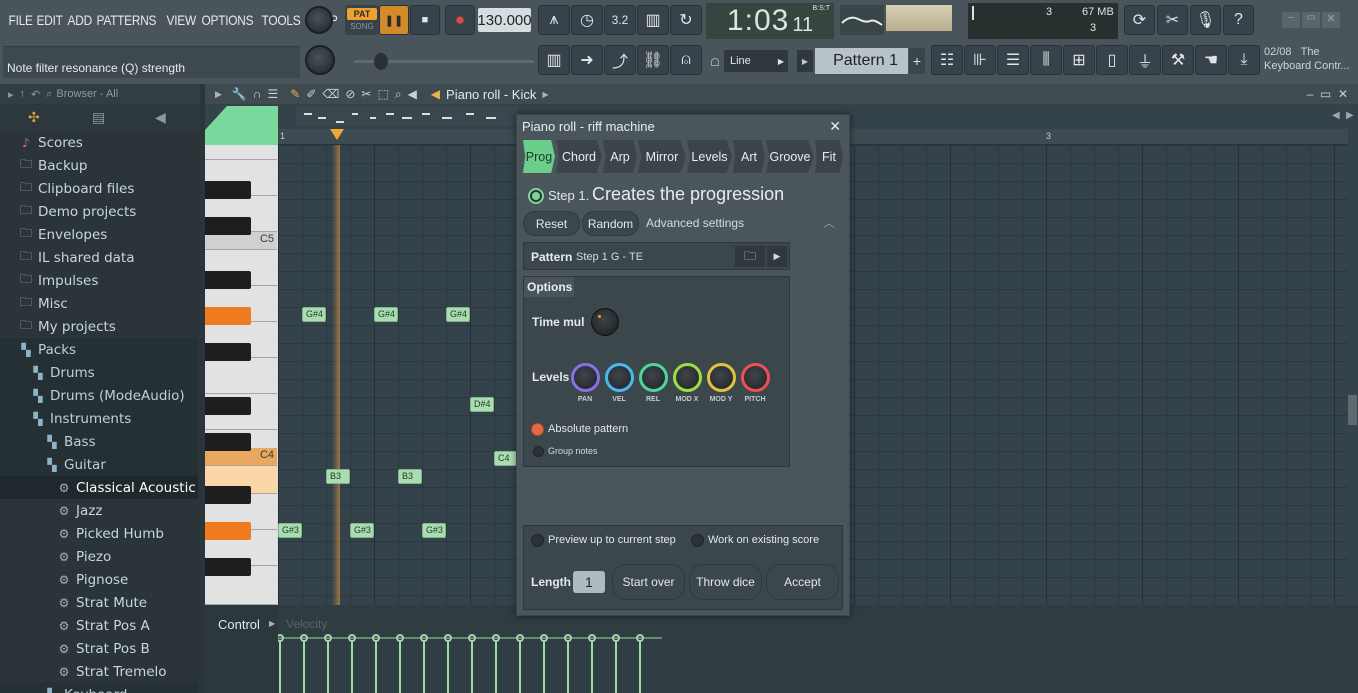  What do you see at coordinates (861, 61) in the screenshot?
I see `pattern-selector: Pattern 1` at bounding box center [861, 61].